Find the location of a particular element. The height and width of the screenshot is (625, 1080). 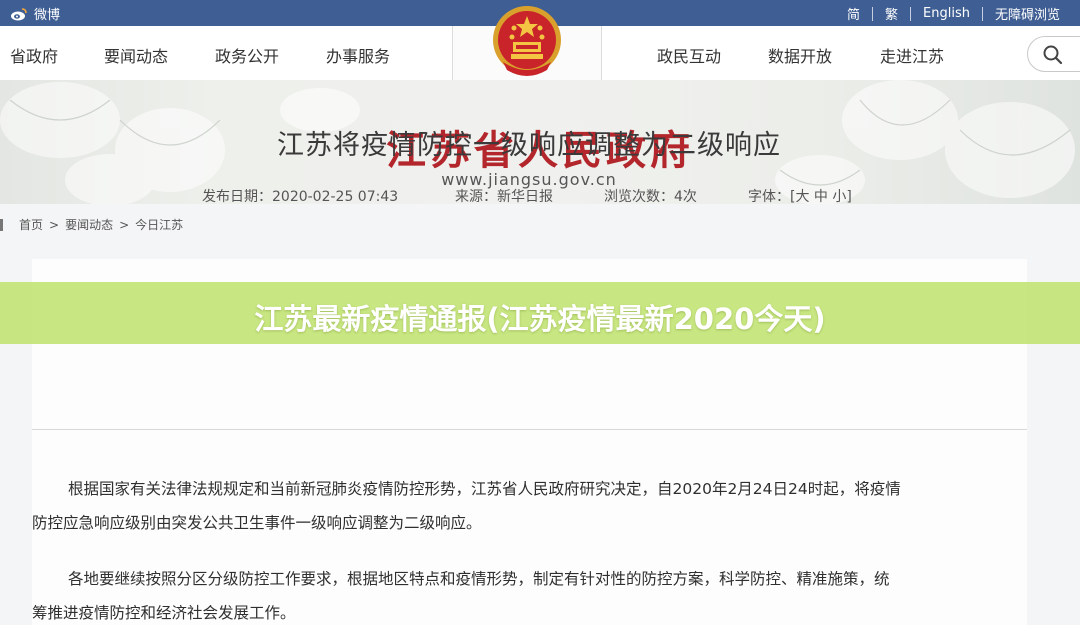

paragraph-line: 防控应急响应级别由突发公共卫生事件一级响应调整为二级响应。 is located at coordinates (257, 523).